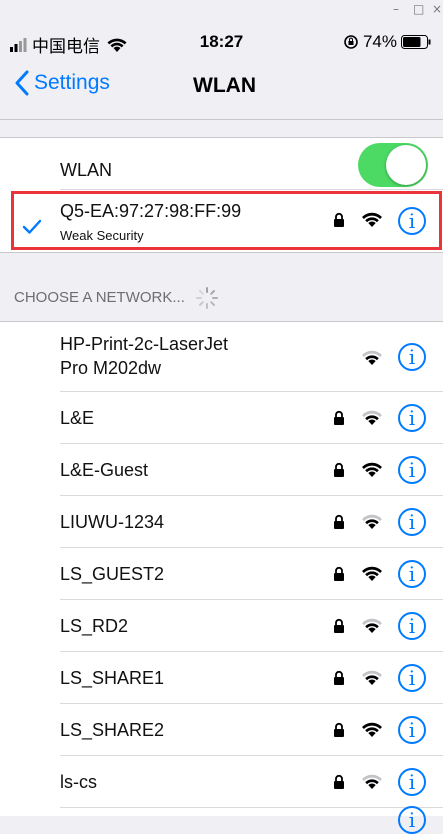  What do you see at coordinates (207, 298) in the screenshot?
I see `loading-spinner-icon` at bounding box center [207, 298].